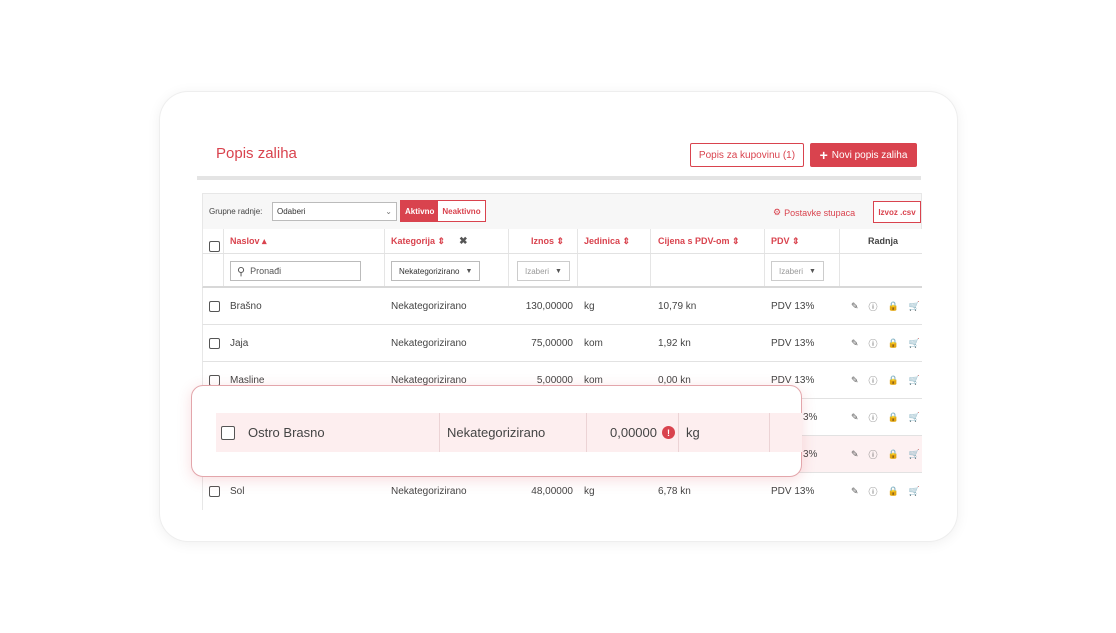 Image resolution: width=1116 pixels, height=633 pixels. I want to click on row-unit: kom, so click(593, 343).